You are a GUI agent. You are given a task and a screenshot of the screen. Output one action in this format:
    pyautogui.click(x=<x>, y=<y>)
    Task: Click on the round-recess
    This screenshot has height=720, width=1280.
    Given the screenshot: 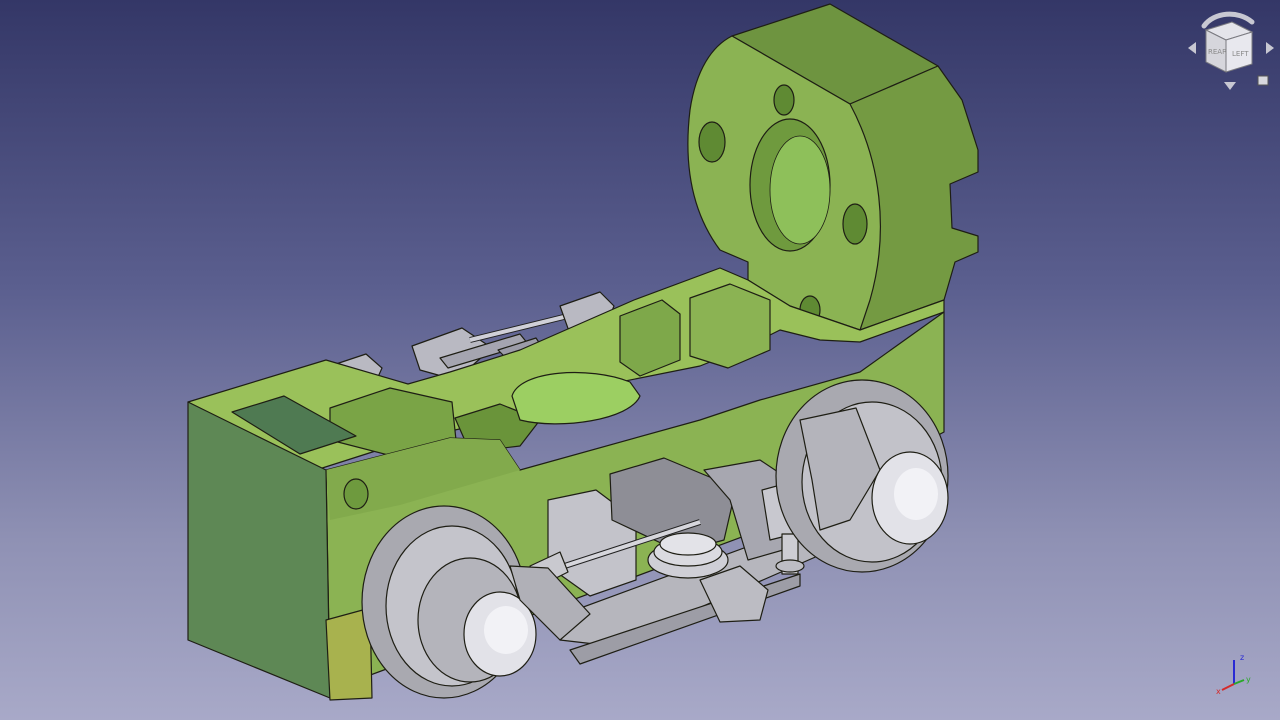 What is the action you would take?
    pyautogui.click(x=576, y=398)
    